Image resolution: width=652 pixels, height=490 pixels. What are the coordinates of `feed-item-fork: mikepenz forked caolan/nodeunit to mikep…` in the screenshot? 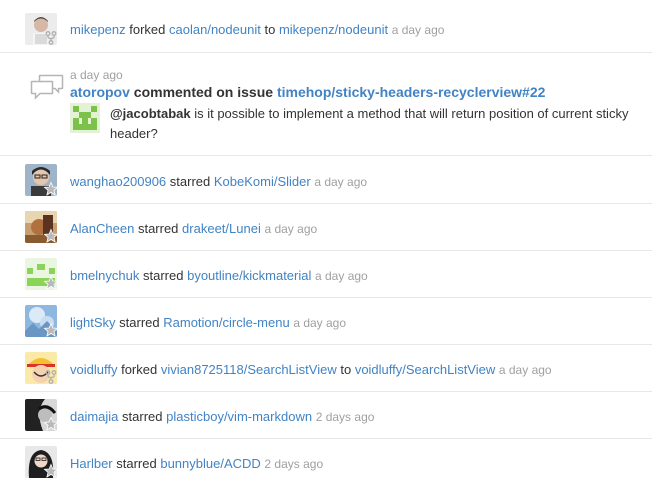 It's located at (326, 26).